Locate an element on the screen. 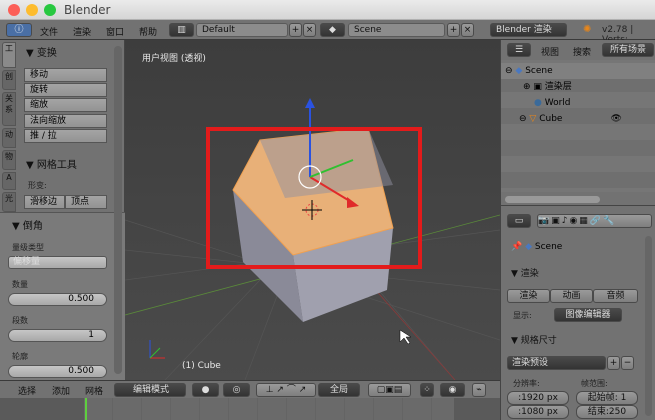 This screenshot has width=655, height=420. add-preset-button: + is located at coordinates (613, 363).